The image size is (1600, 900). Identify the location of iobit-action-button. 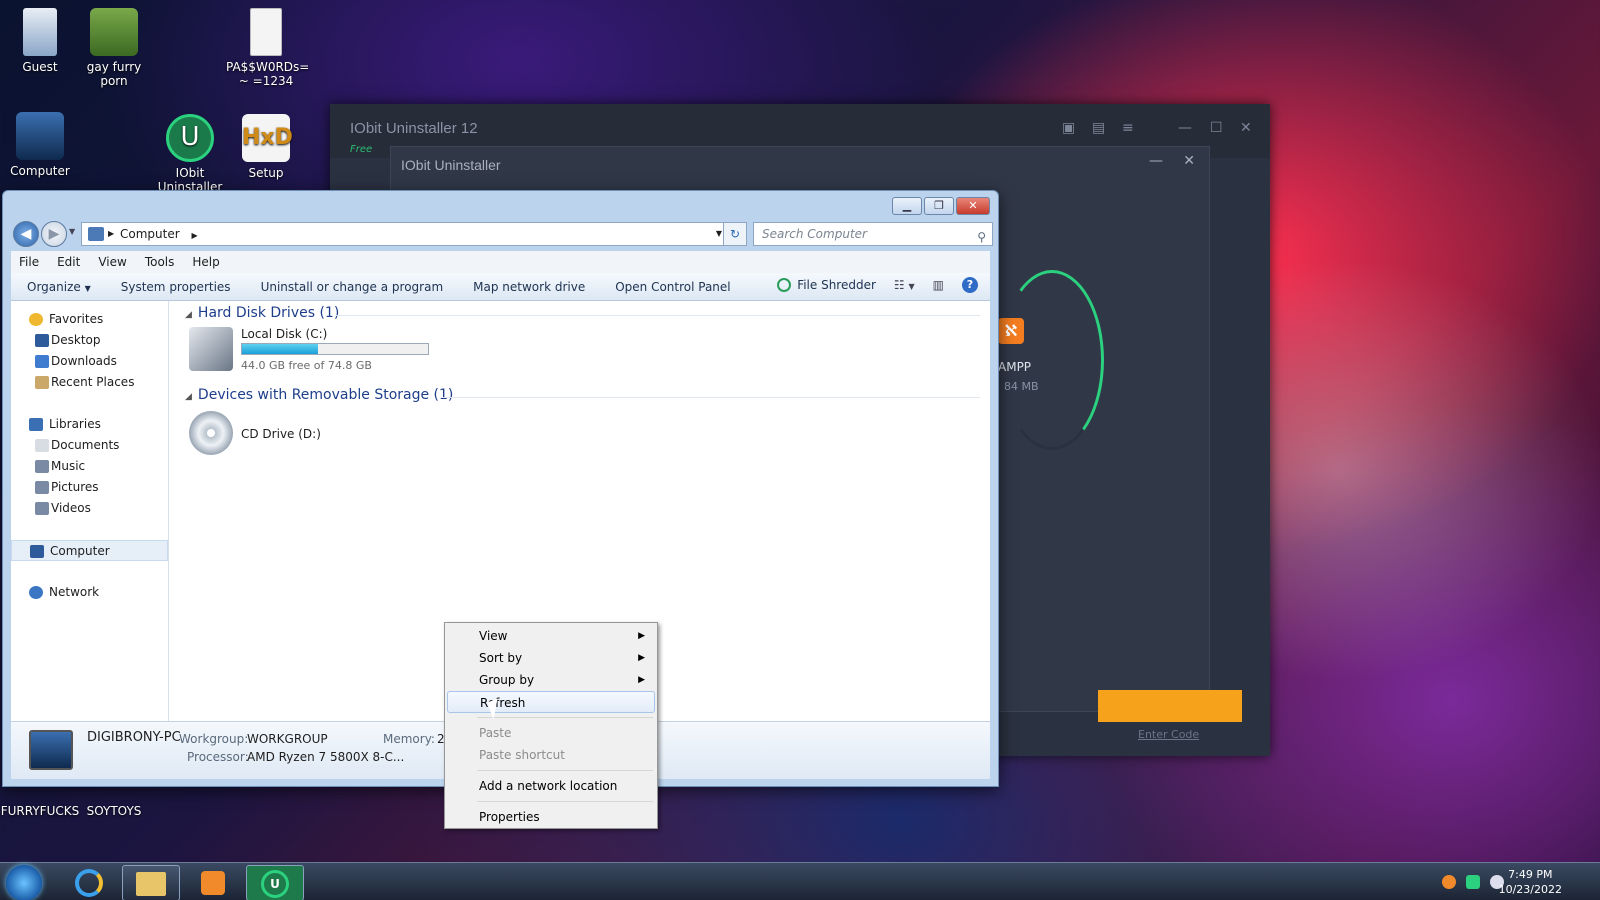
(1170, 706).